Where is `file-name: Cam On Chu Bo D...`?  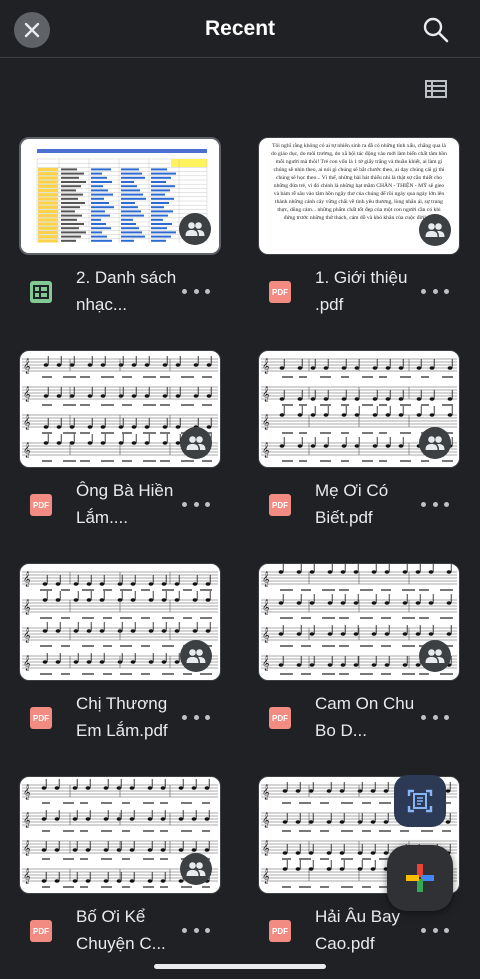
file-name: Cam On Chu Bo D... is located at coordinates (370, 717).